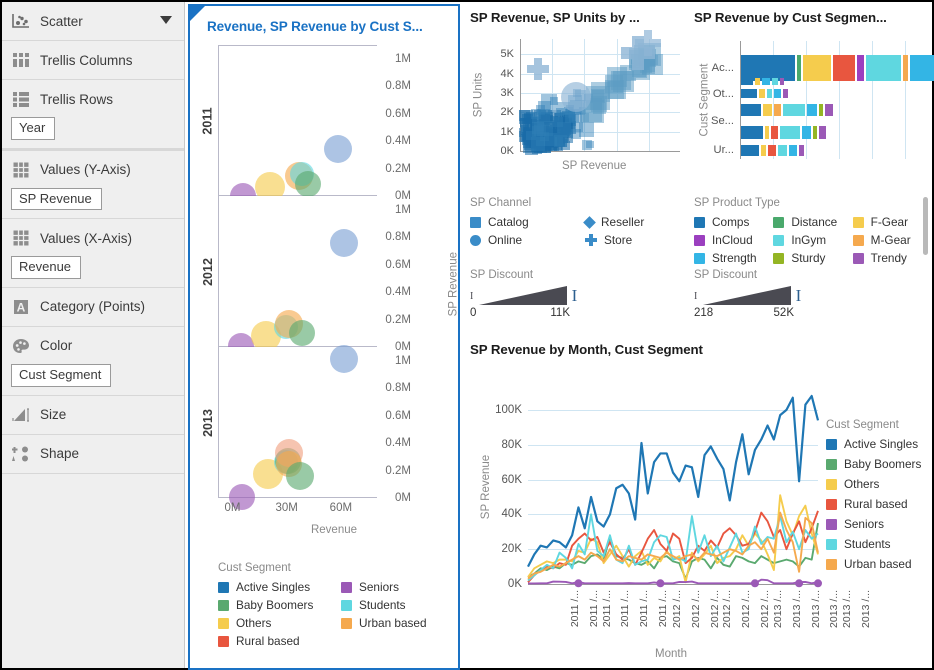 This screenshot has height=670, width=934. I want to click on shelf-shape: Shape, so click(93, 454).